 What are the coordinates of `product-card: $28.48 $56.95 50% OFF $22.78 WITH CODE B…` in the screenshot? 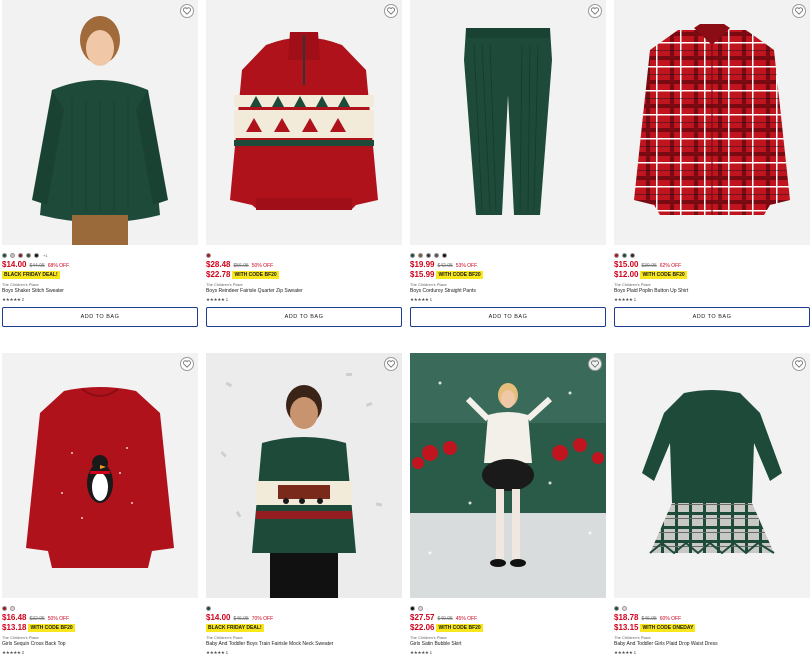 It's located at (304, 163).